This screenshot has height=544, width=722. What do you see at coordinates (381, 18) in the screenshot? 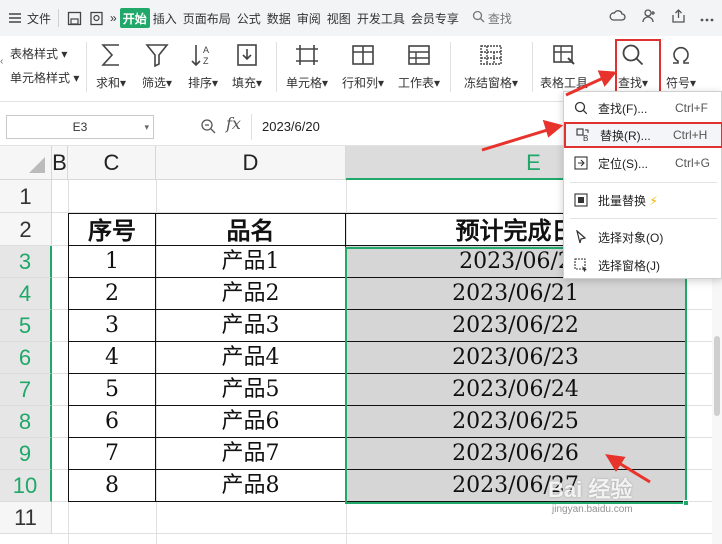
I see `tab-developer: 开发工具` at bounding box center [381, 18].